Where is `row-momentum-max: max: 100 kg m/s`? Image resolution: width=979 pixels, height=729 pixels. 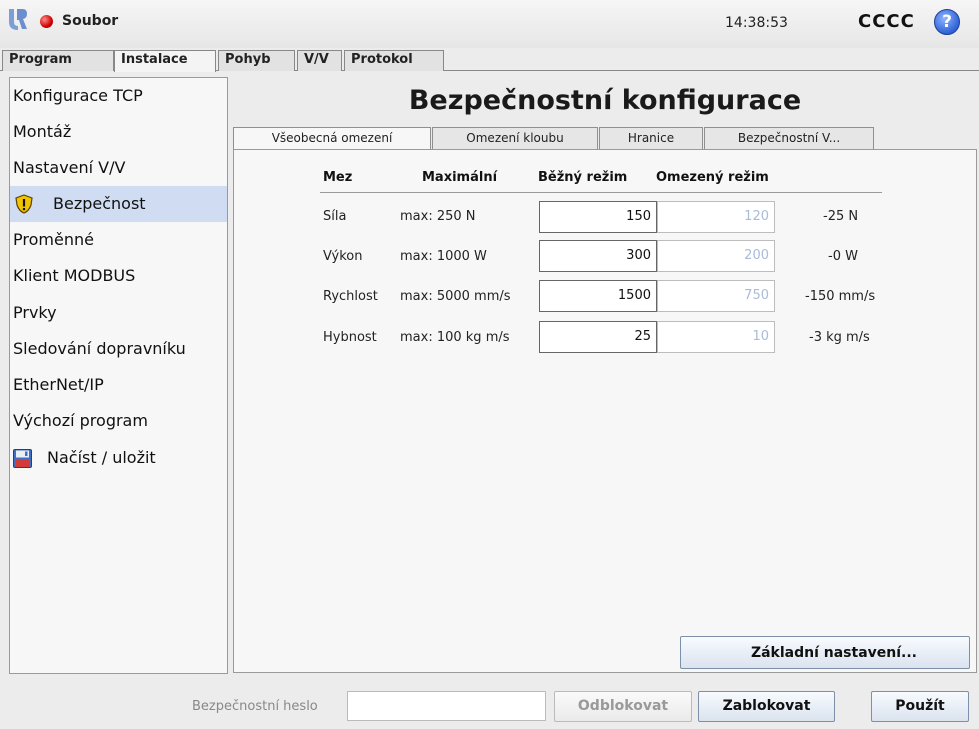
row-momentum-max: max: 100 kg m/s is located at coordinates (455, 337).